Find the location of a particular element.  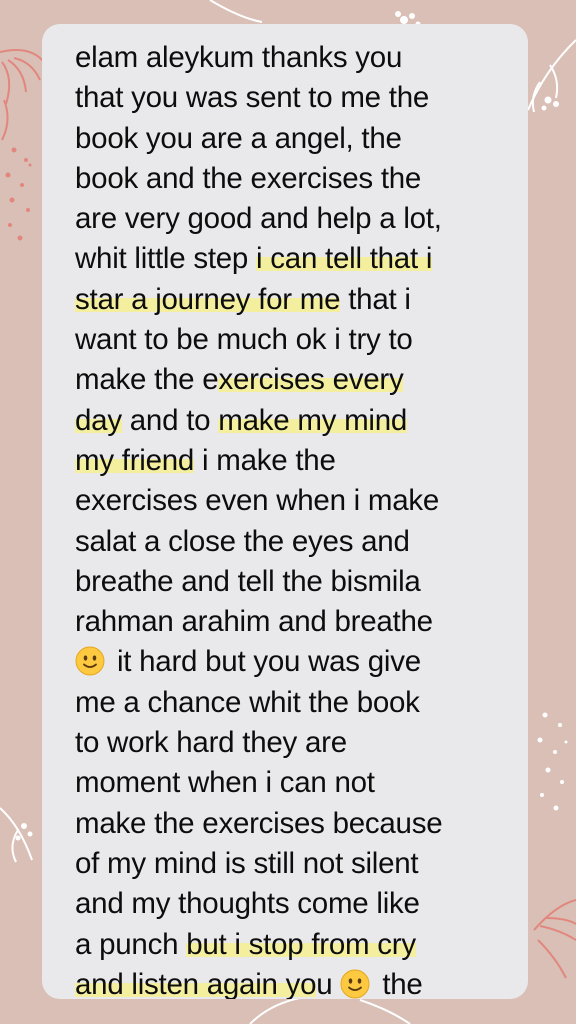

message-line: book and the exercises the is located at coordinates (293, 179).